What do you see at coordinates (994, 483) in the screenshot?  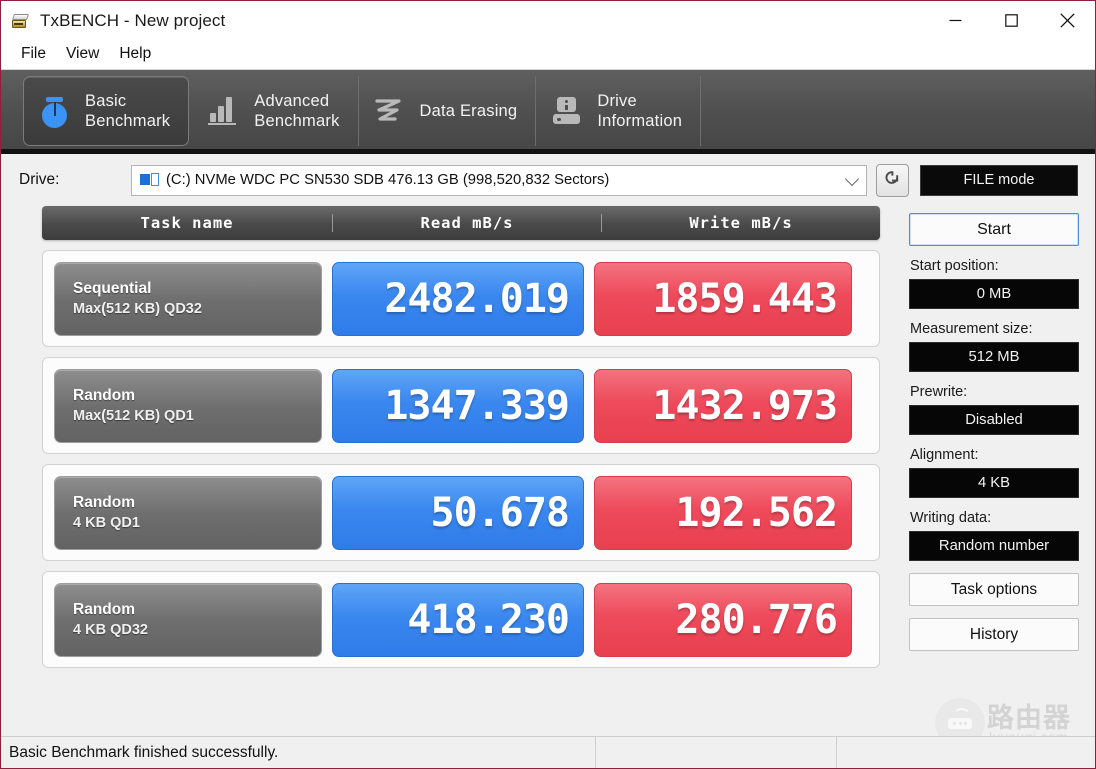 I see `alignment-value: 4 KB` at bounding box center [994, 483].